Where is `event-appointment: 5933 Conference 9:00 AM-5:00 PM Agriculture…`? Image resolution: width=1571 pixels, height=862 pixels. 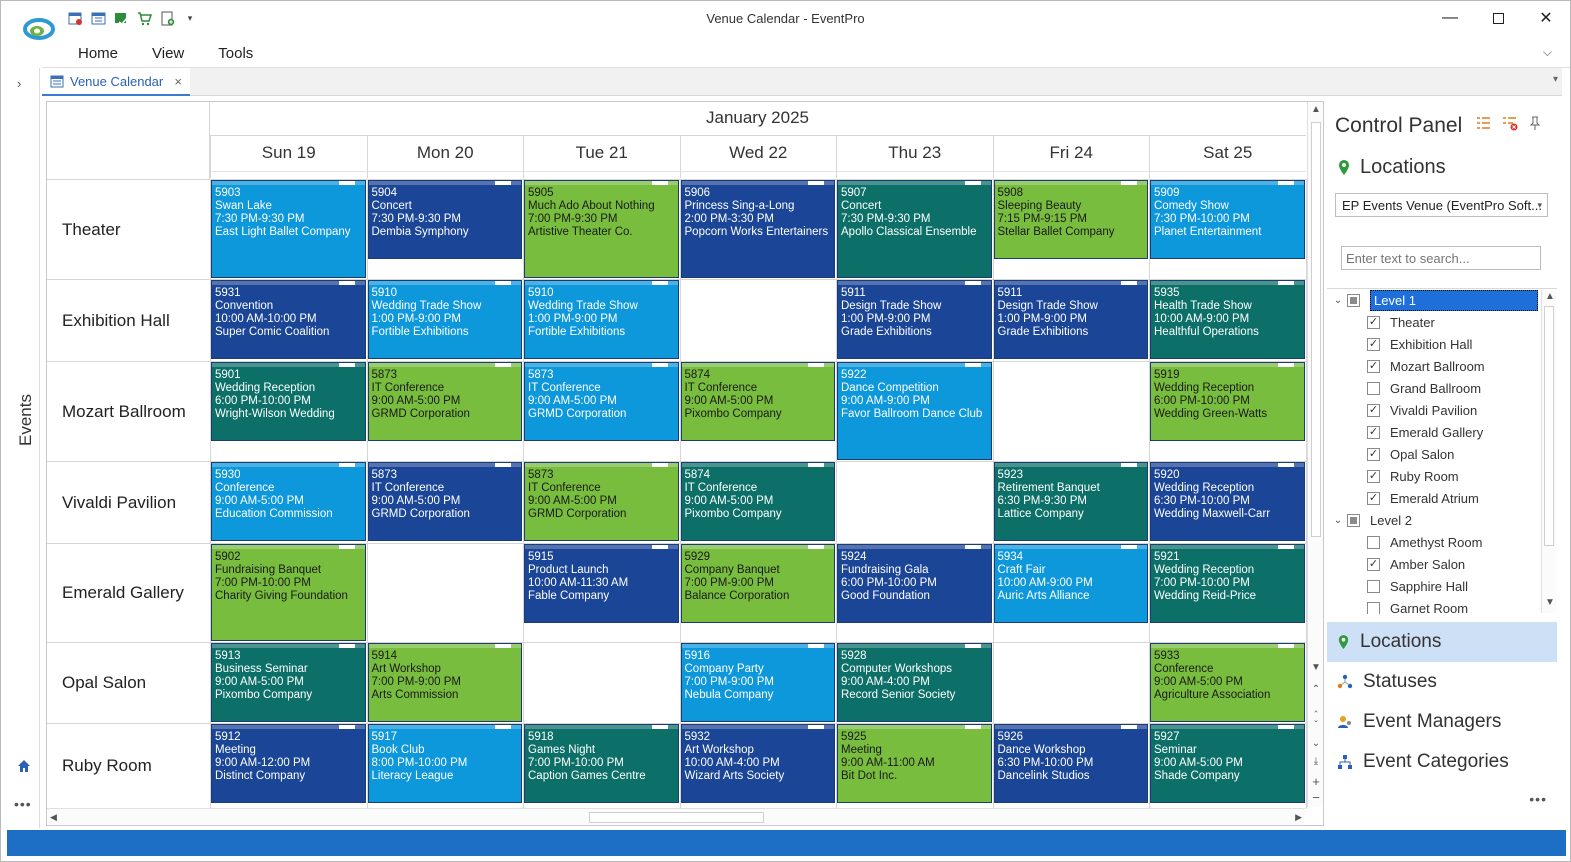 event-appointment: 5933 Conference 9:00 AM-5:00 PM Agriculture… is located at coordinates (1227, 682).